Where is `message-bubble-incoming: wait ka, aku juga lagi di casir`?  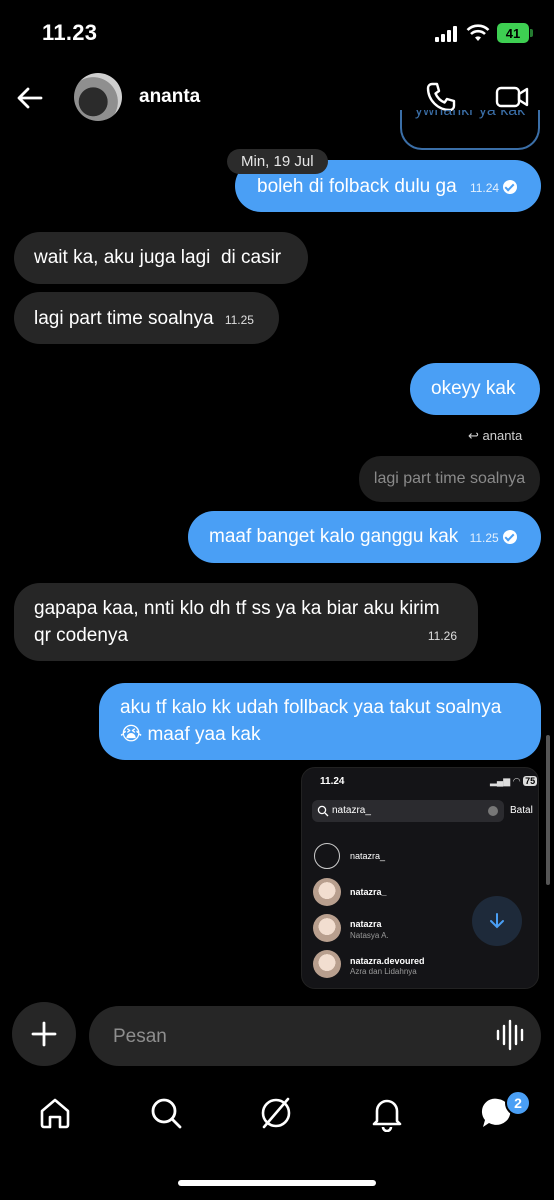
message-bubble-incoming: wait ka, aku juga lagi di casir is located at coordinates (161, 258).